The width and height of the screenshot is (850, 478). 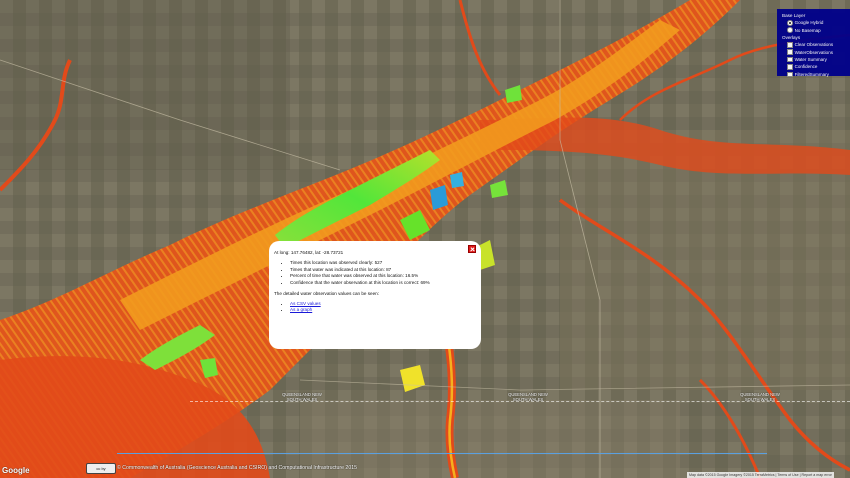 I want to click on popup-links-list: As CSV values As a graph, so click(x=373, y=307).